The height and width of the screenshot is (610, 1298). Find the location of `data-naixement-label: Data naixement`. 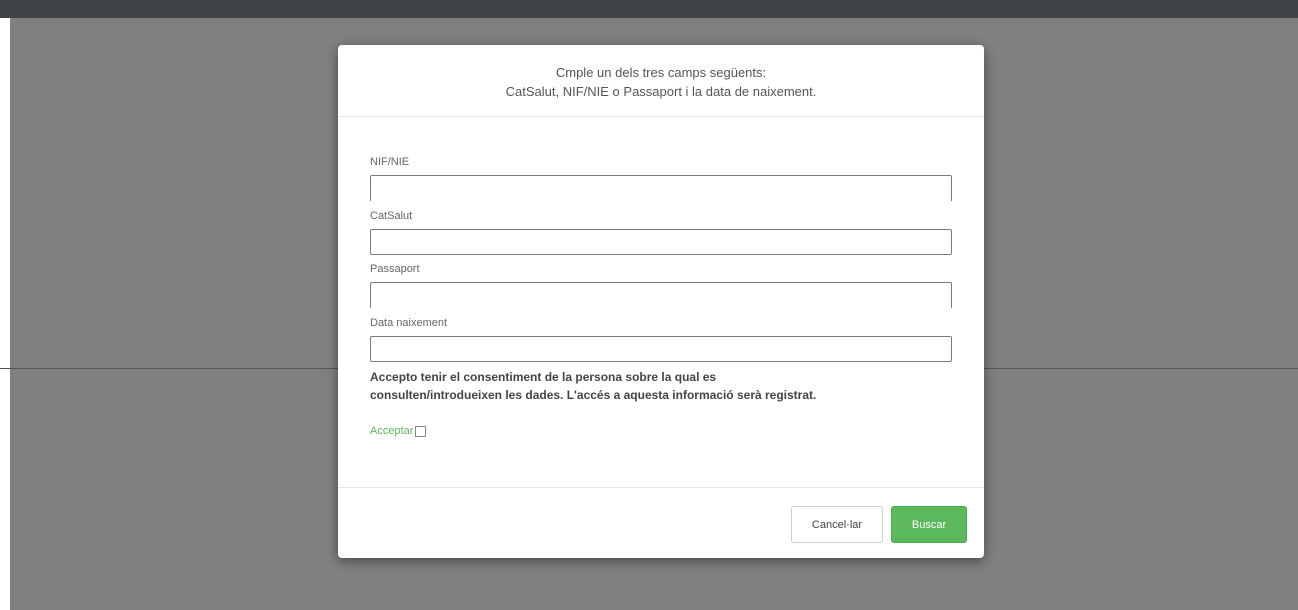

data-naixement-label: Data naixement is located at coordinates (409, 323).